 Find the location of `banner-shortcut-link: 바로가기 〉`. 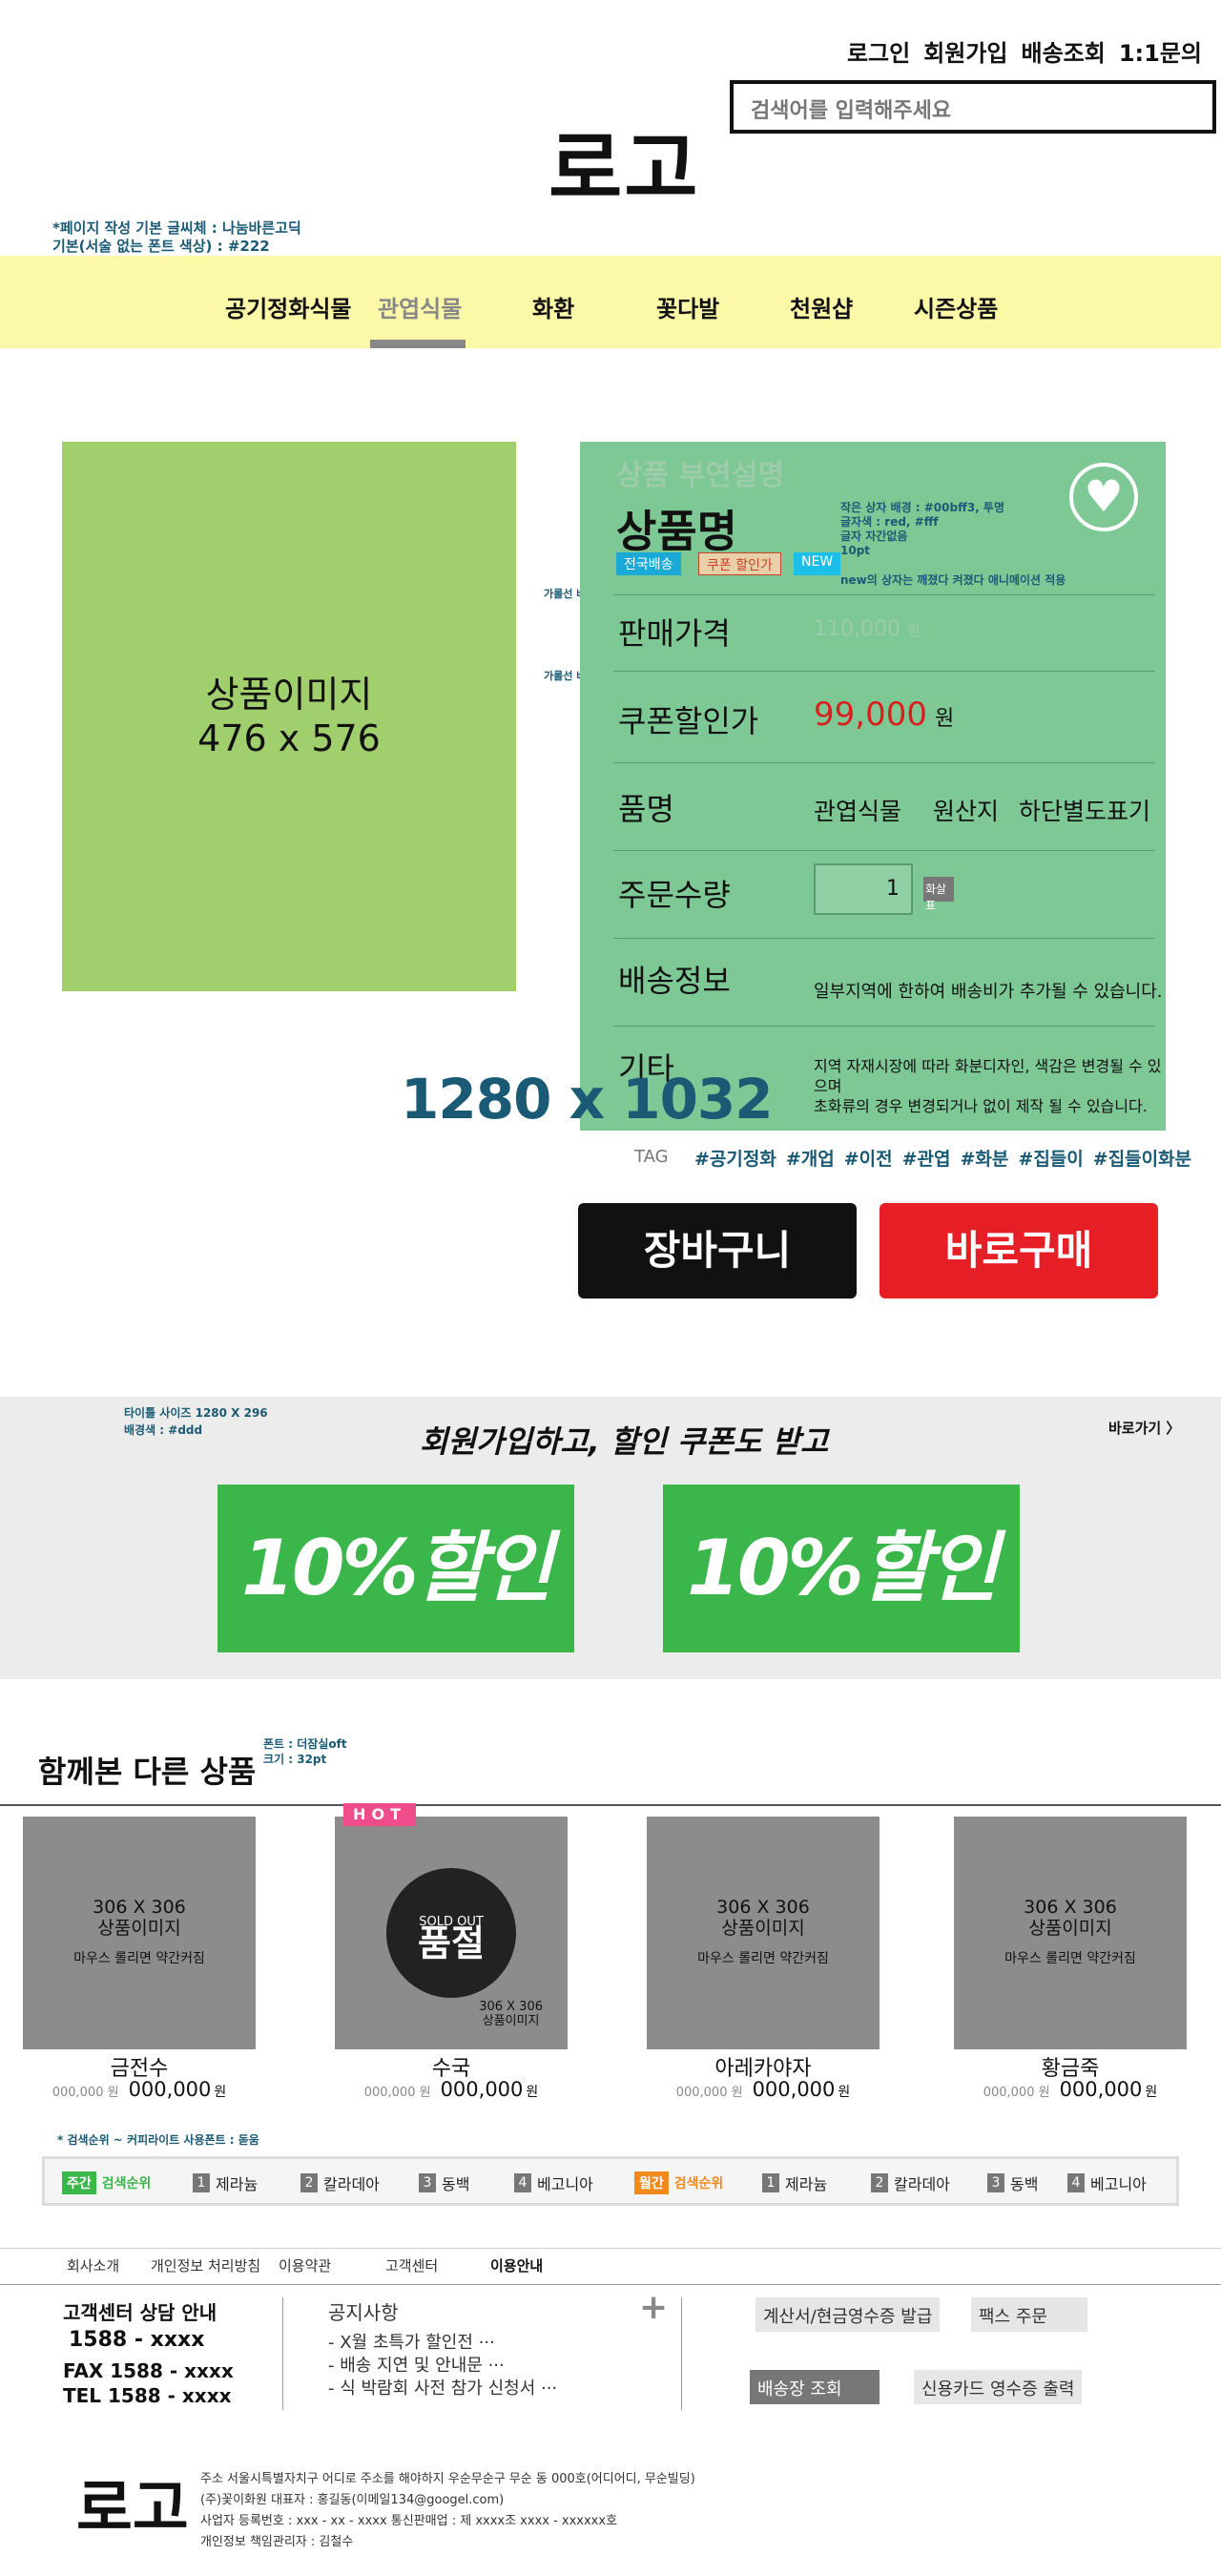

banner-shortcut-link: 바로가기 〉 is located at coordinates (1144, 1428).